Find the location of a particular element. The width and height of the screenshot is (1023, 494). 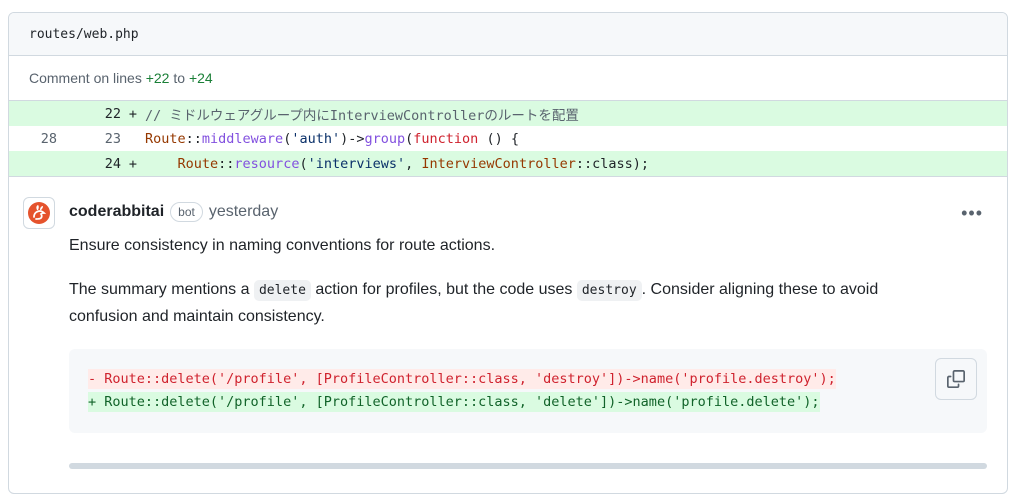

comment-lines-connector: to is located at coordinates (179, 78).